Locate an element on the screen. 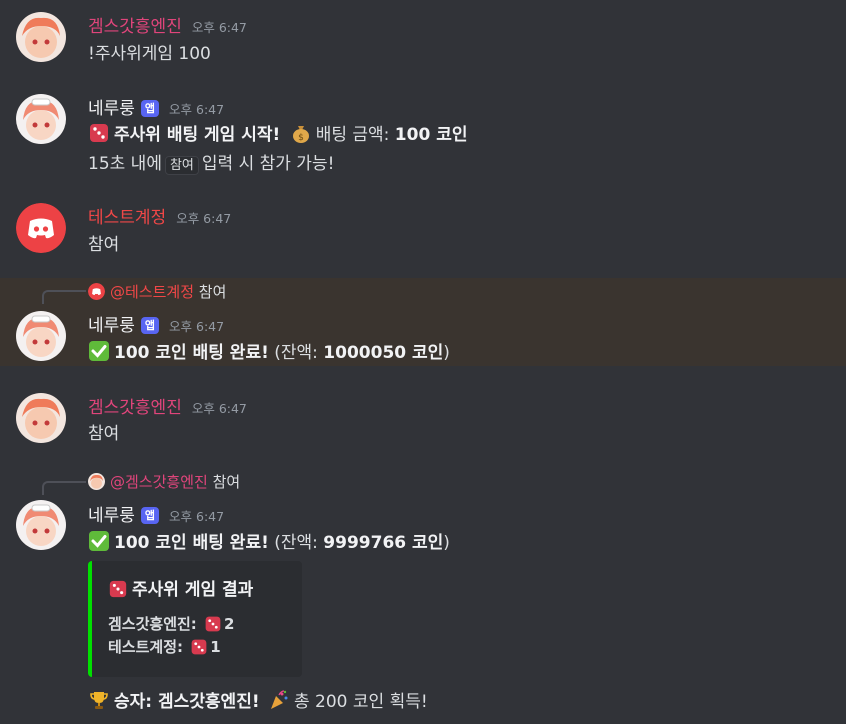  game-start-title: 주사위 배팅 게임 시작! is located at coordinates (197, 135).